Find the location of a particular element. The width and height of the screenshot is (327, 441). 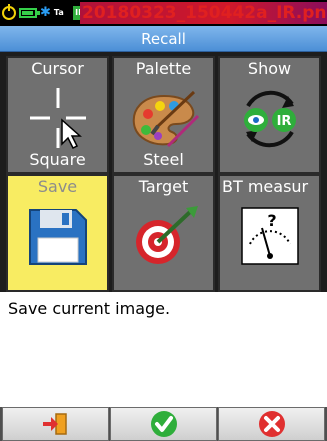

exit-icon is located at coordinates (54, 424).